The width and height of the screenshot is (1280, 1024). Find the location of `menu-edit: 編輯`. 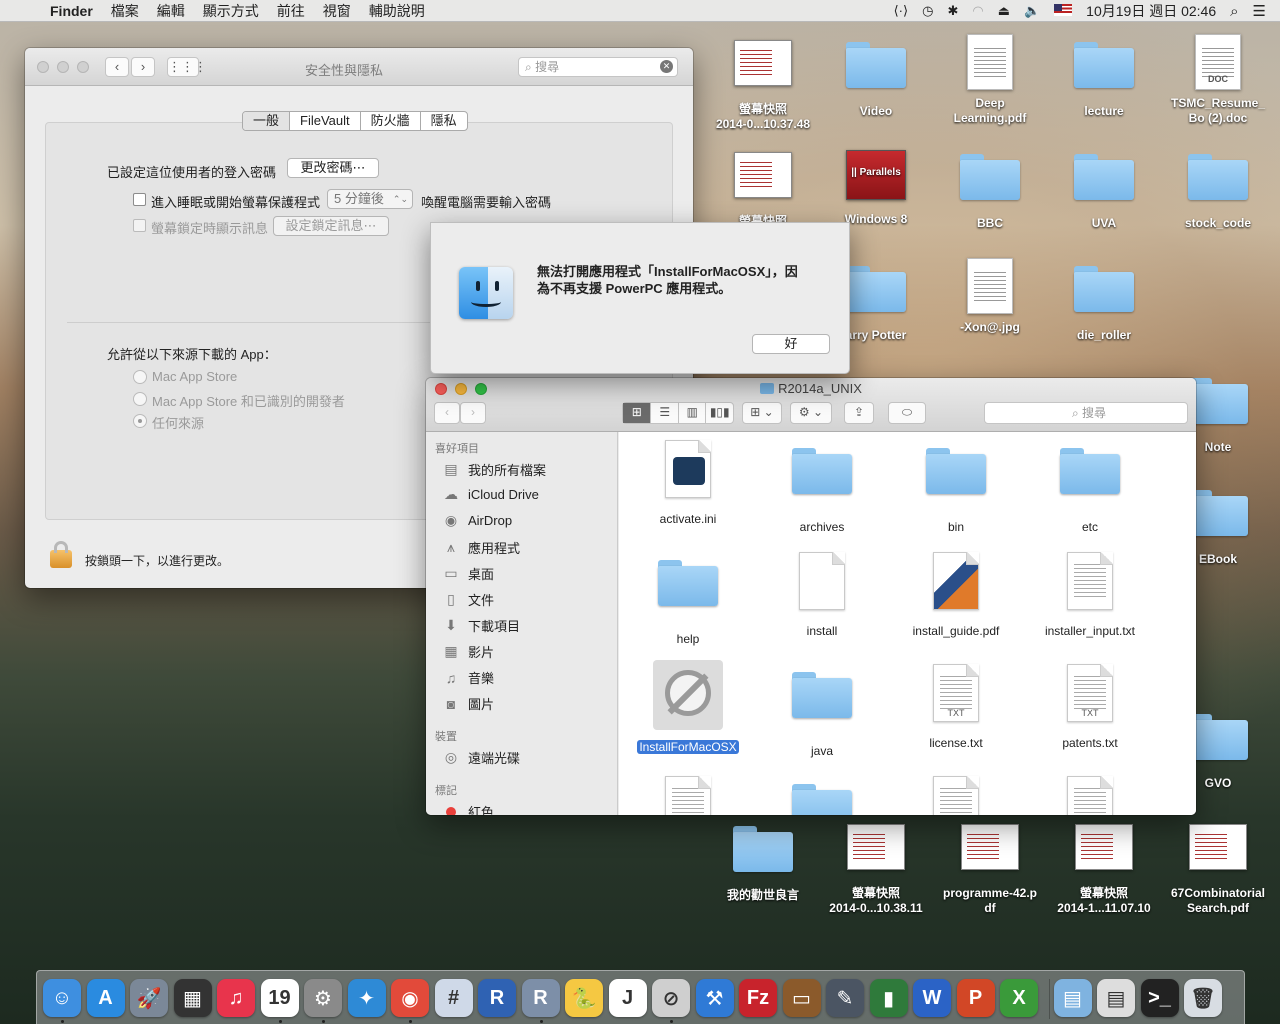

menu-edit: 編輯 is located at coordinates (171, 11).